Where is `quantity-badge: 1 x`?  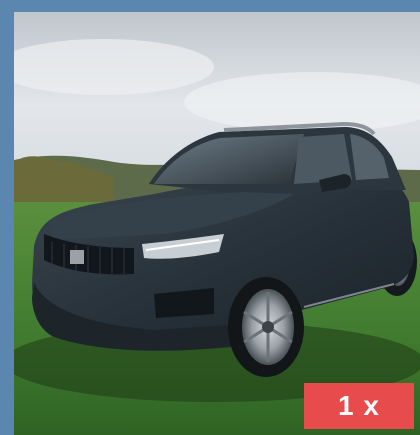
quantity-badge: 1 x is located at coordinates (359, 406).